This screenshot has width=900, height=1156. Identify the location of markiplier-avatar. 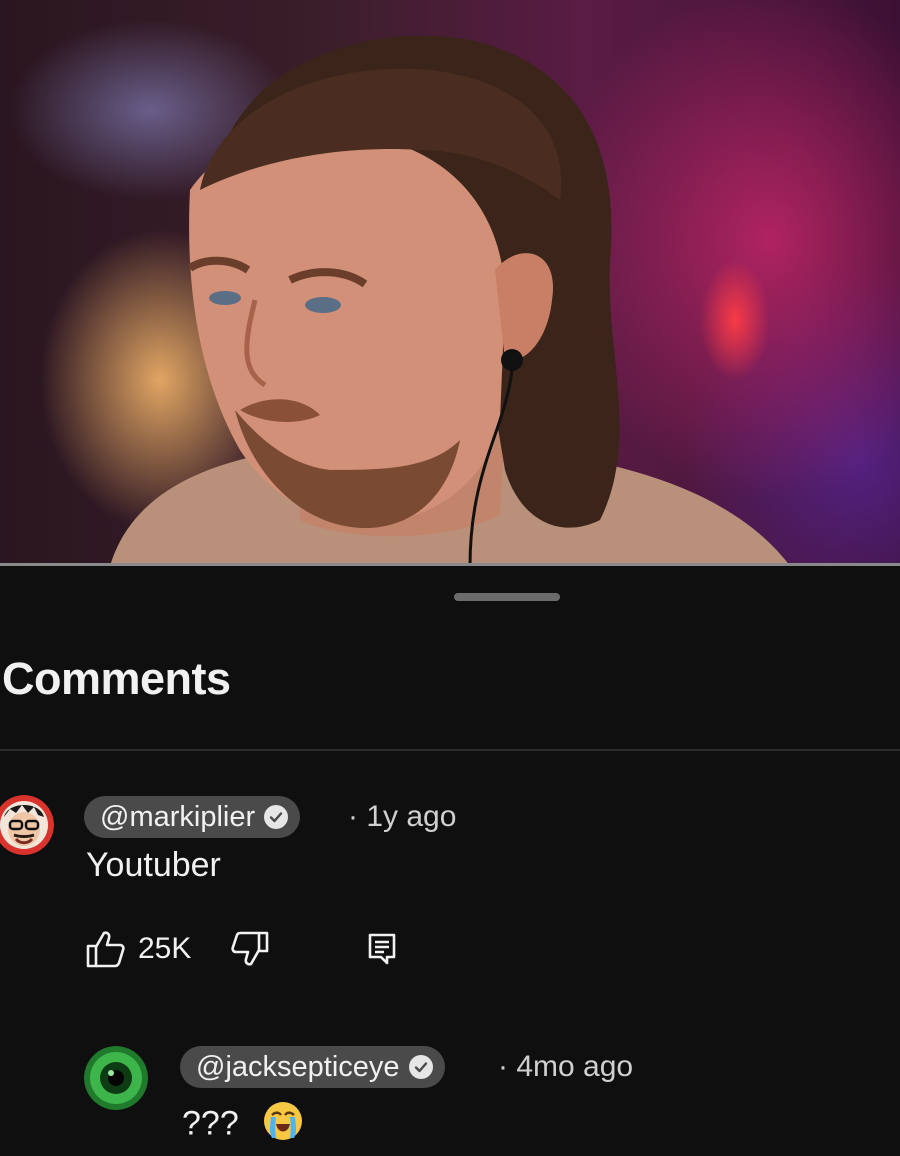
(27, 825).